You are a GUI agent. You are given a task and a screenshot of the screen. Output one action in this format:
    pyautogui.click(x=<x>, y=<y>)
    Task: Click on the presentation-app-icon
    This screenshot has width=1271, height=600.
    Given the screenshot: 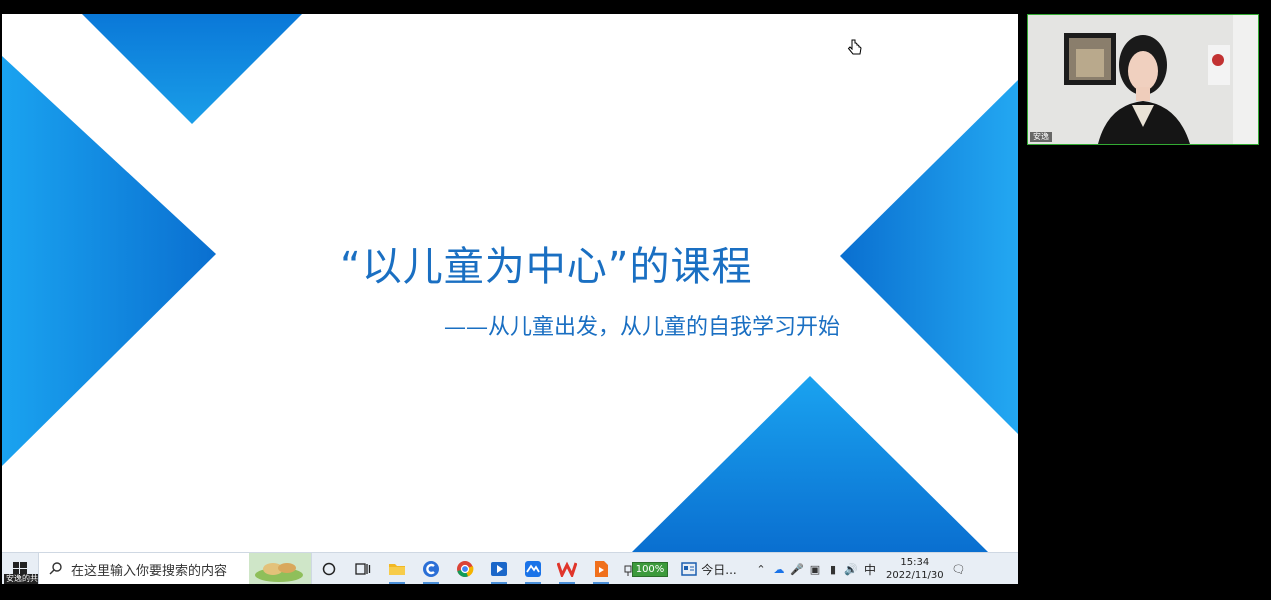 What is the action you would take?
    pyautogui.click(x=601, y=569)
    